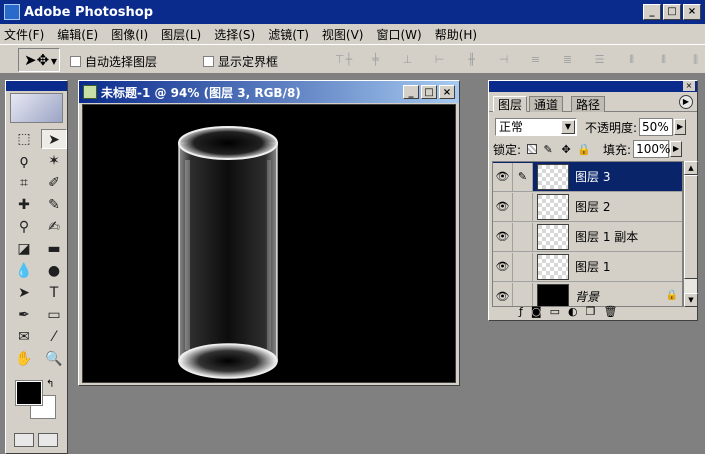  What do you see at coordinates (48, 440) in the screenshot?
I see `quickmask-mode-icon` at bounding box center [48, 440].